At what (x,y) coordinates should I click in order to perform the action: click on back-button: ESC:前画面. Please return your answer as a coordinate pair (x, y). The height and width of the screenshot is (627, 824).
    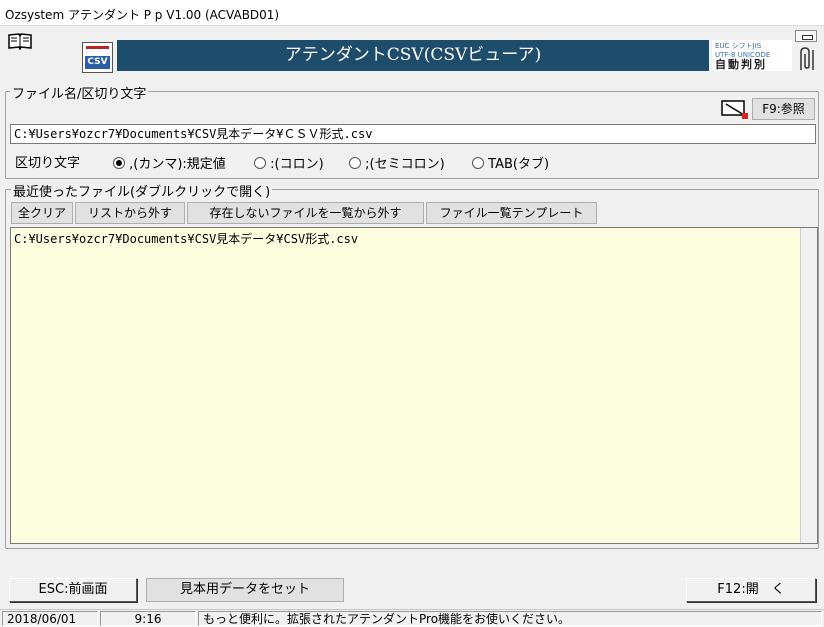
    Looking at the image, I should click on (73, 590).